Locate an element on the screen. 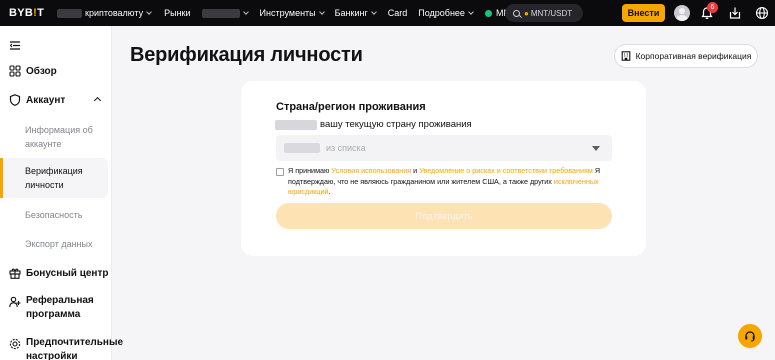  card-subtitle: вашу текущую страну проживания is located at coordinates (373, 124).